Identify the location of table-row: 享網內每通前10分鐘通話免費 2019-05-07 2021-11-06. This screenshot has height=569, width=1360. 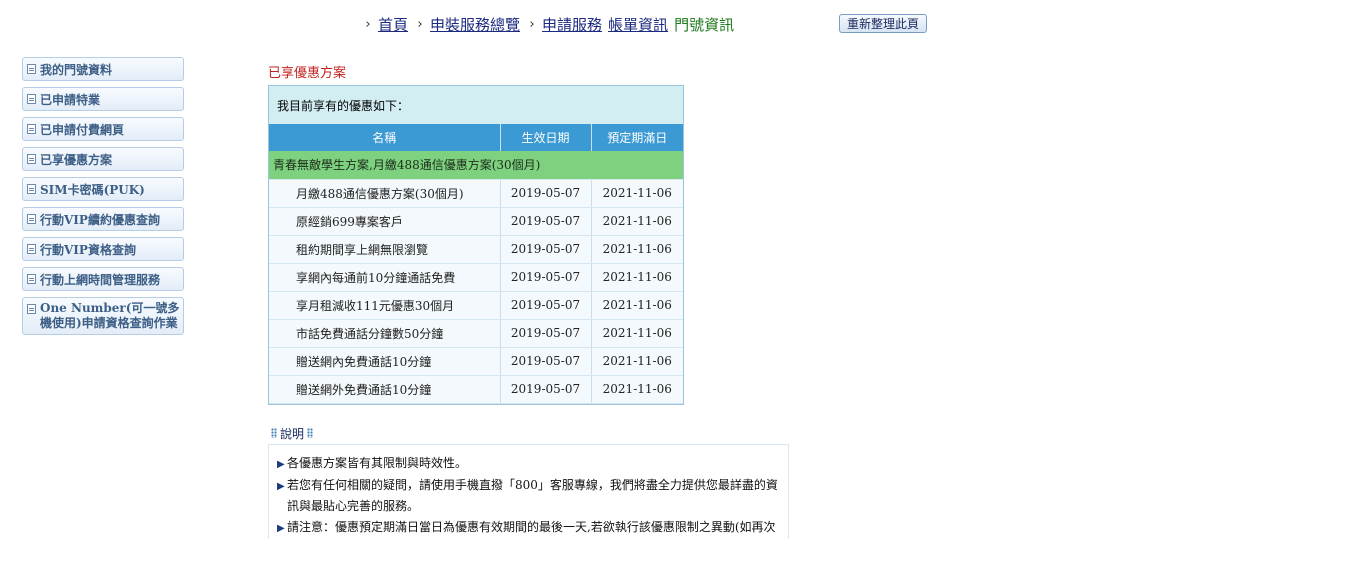
(476, 277).